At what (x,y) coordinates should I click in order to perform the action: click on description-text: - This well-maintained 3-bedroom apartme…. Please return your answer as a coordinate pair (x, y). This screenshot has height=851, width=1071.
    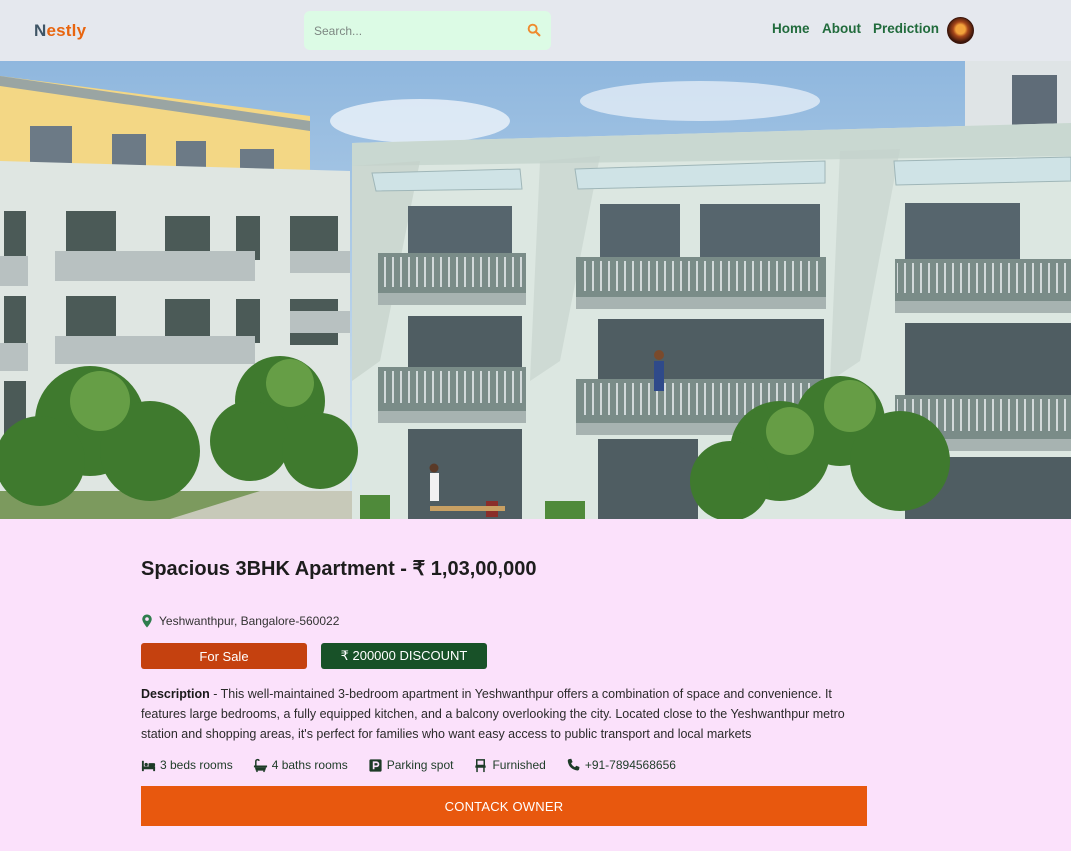
    Looking at the image, I should click on (493, 714).